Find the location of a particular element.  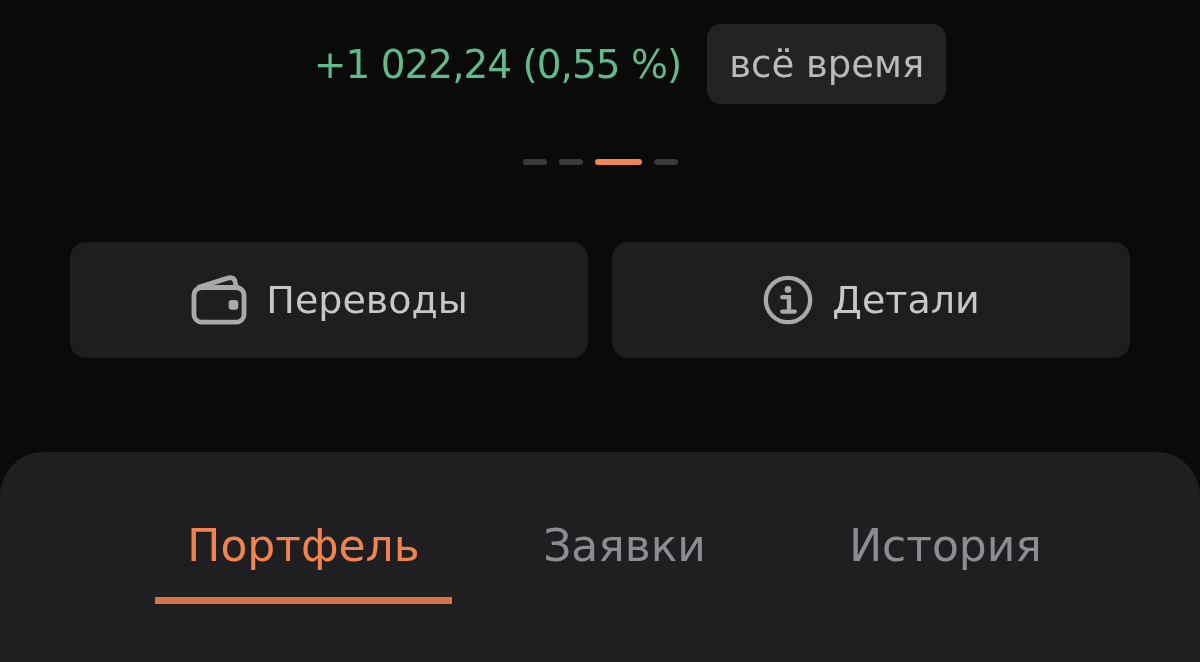

tab: История is located at coordinates (945, 559).